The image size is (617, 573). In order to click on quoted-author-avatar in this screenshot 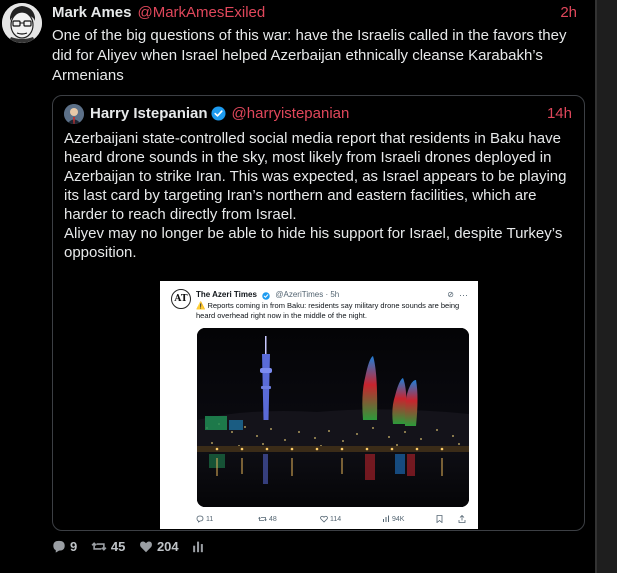, I will do `click(74, 114)`.